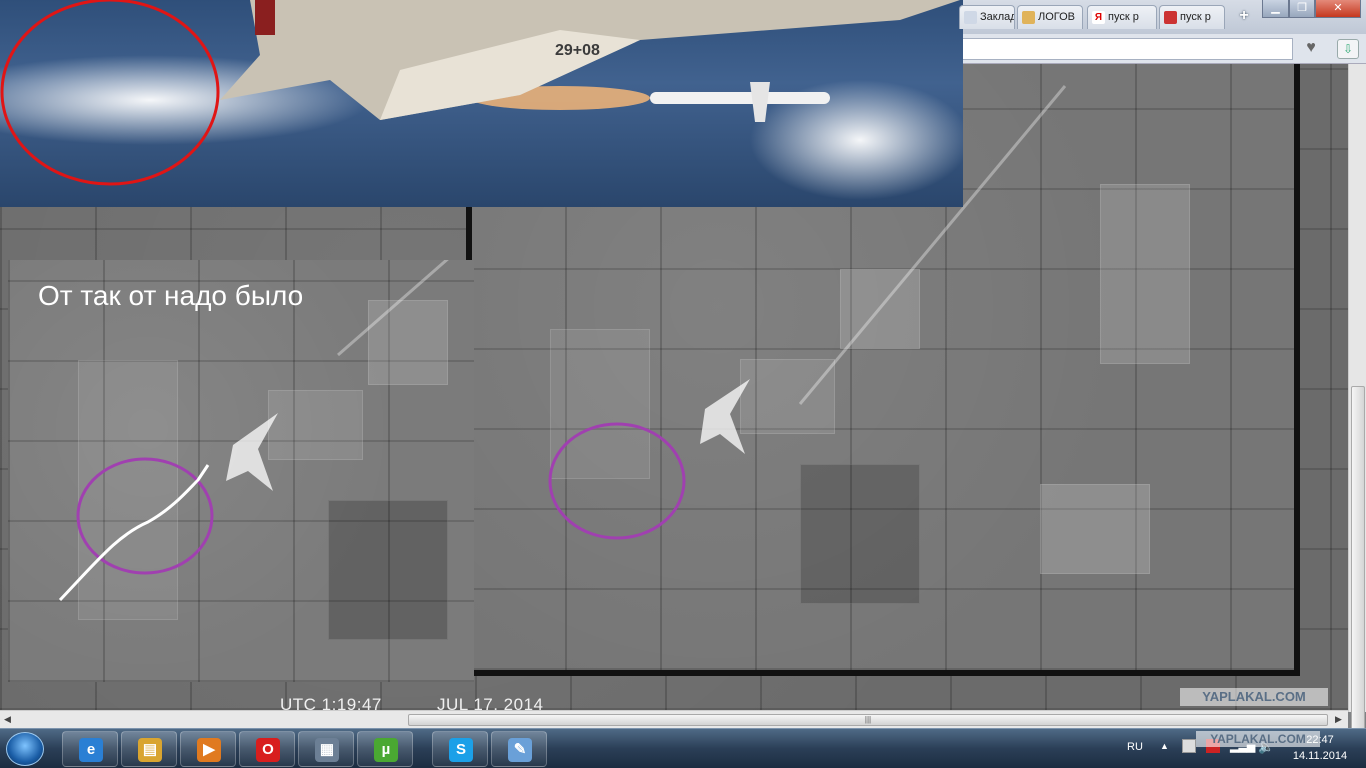 The width and height of the screenshot is (1366, 768). Describe the element at coordinates (1302, 9) in the screenshot. I see `maximize-button: ❐` at that location.